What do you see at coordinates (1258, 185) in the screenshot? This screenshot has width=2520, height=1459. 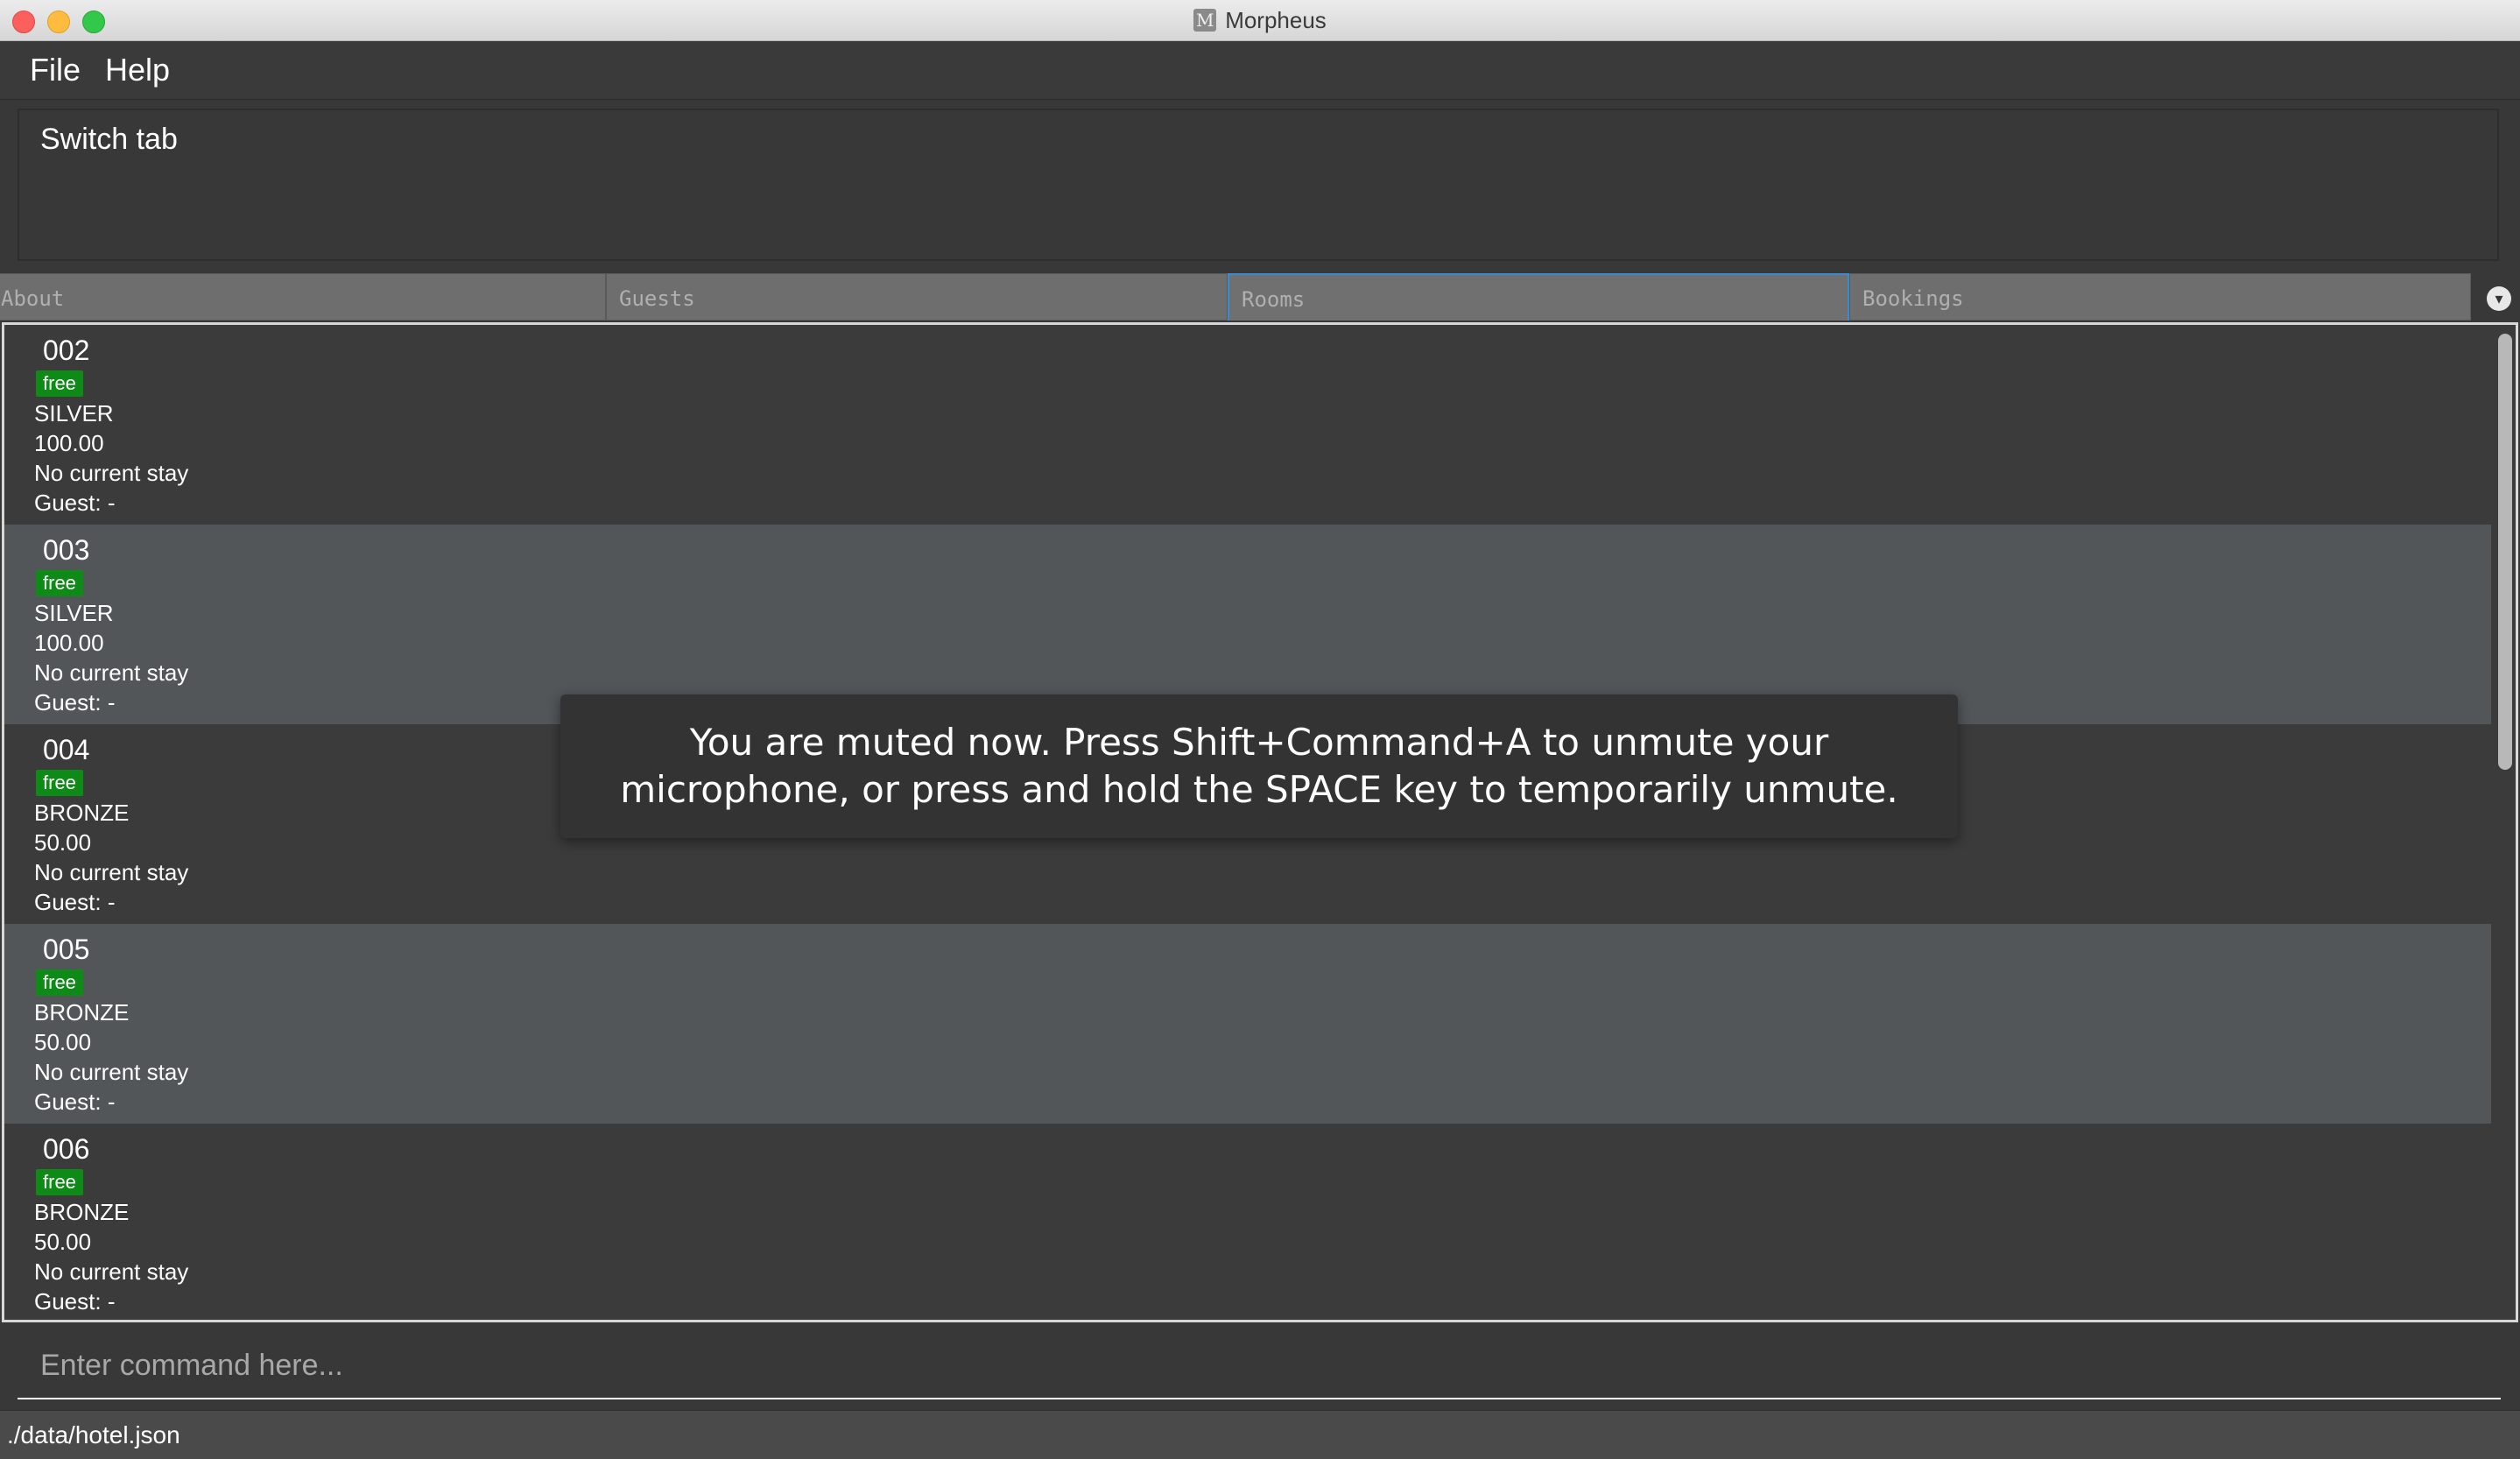 I see `result-display: Switch tab` at bounding box center [1258, 185].